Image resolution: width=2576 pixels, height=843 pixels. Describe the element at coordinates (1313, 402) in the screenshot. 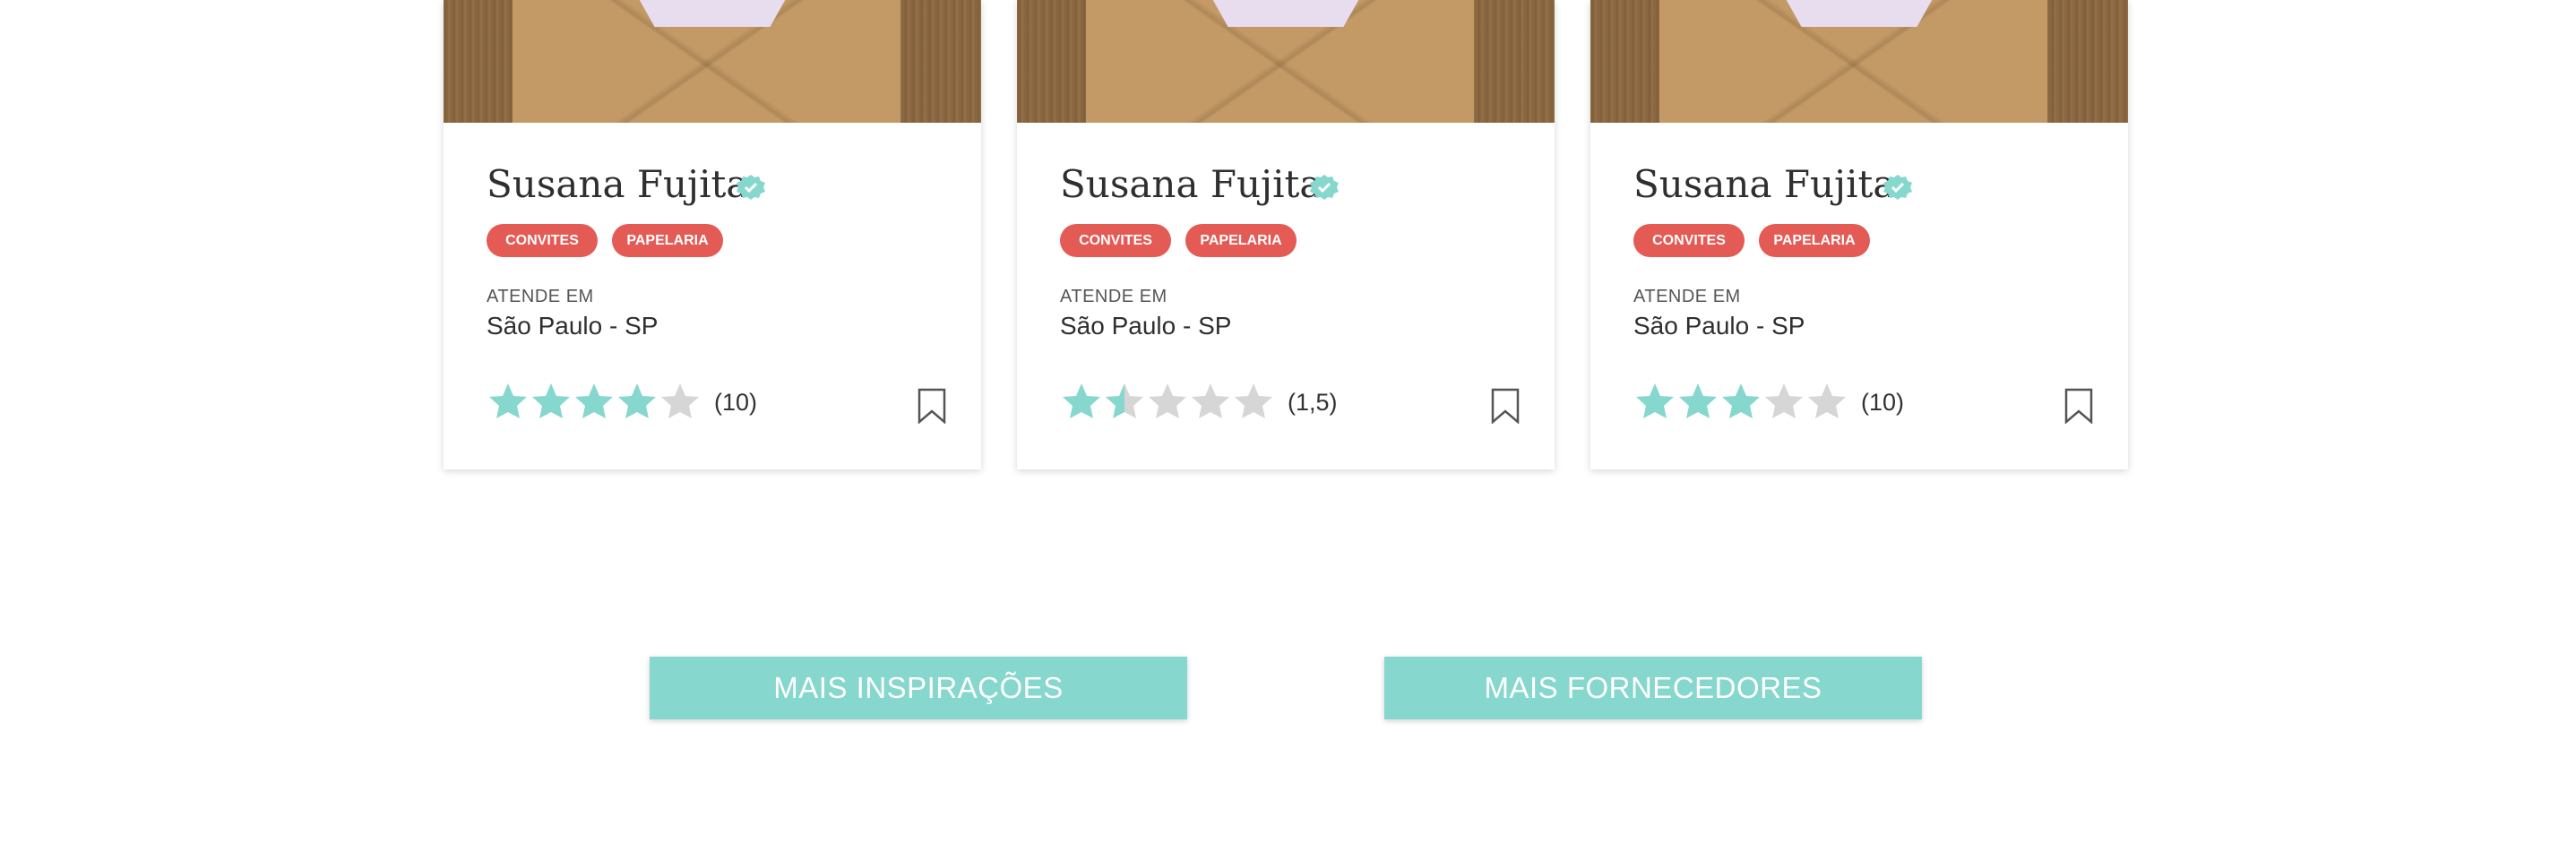

I see `rating-count: (1,5)` at that location.